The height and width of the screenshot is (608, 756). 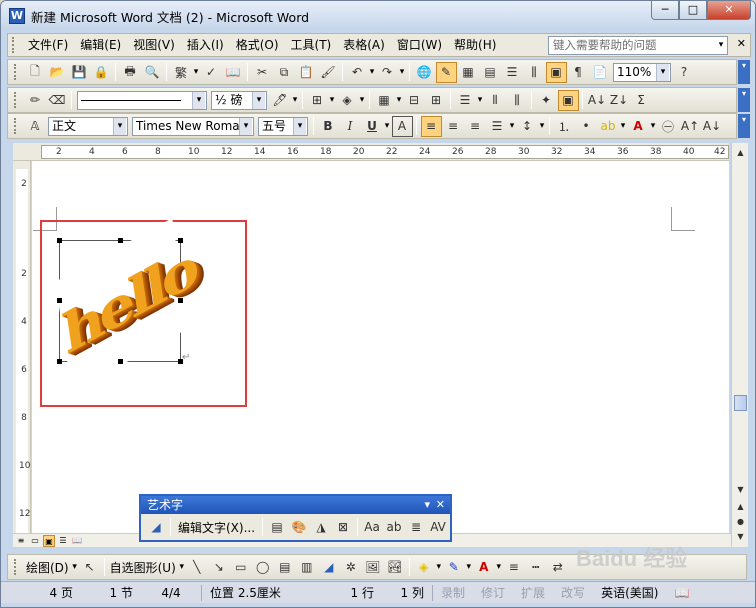 I want to click on line-spacing-icon: ↕, so click(x=527, y=126).